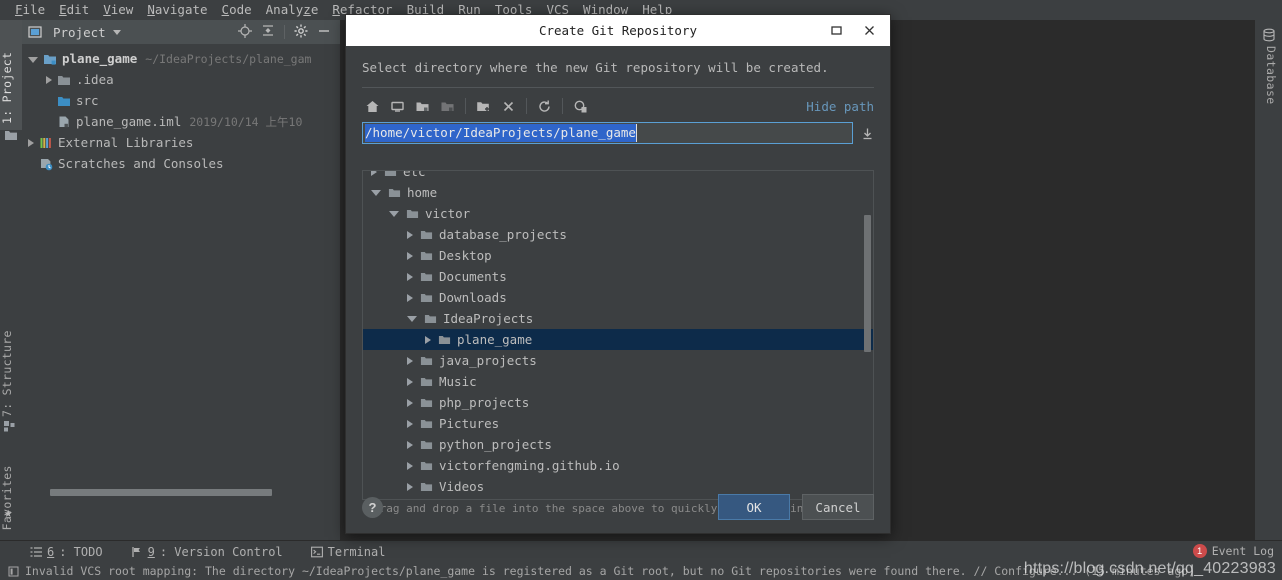 This screenshot has height=580, width=1282. I want to click on project-tree-row: src, so click(181, 100).